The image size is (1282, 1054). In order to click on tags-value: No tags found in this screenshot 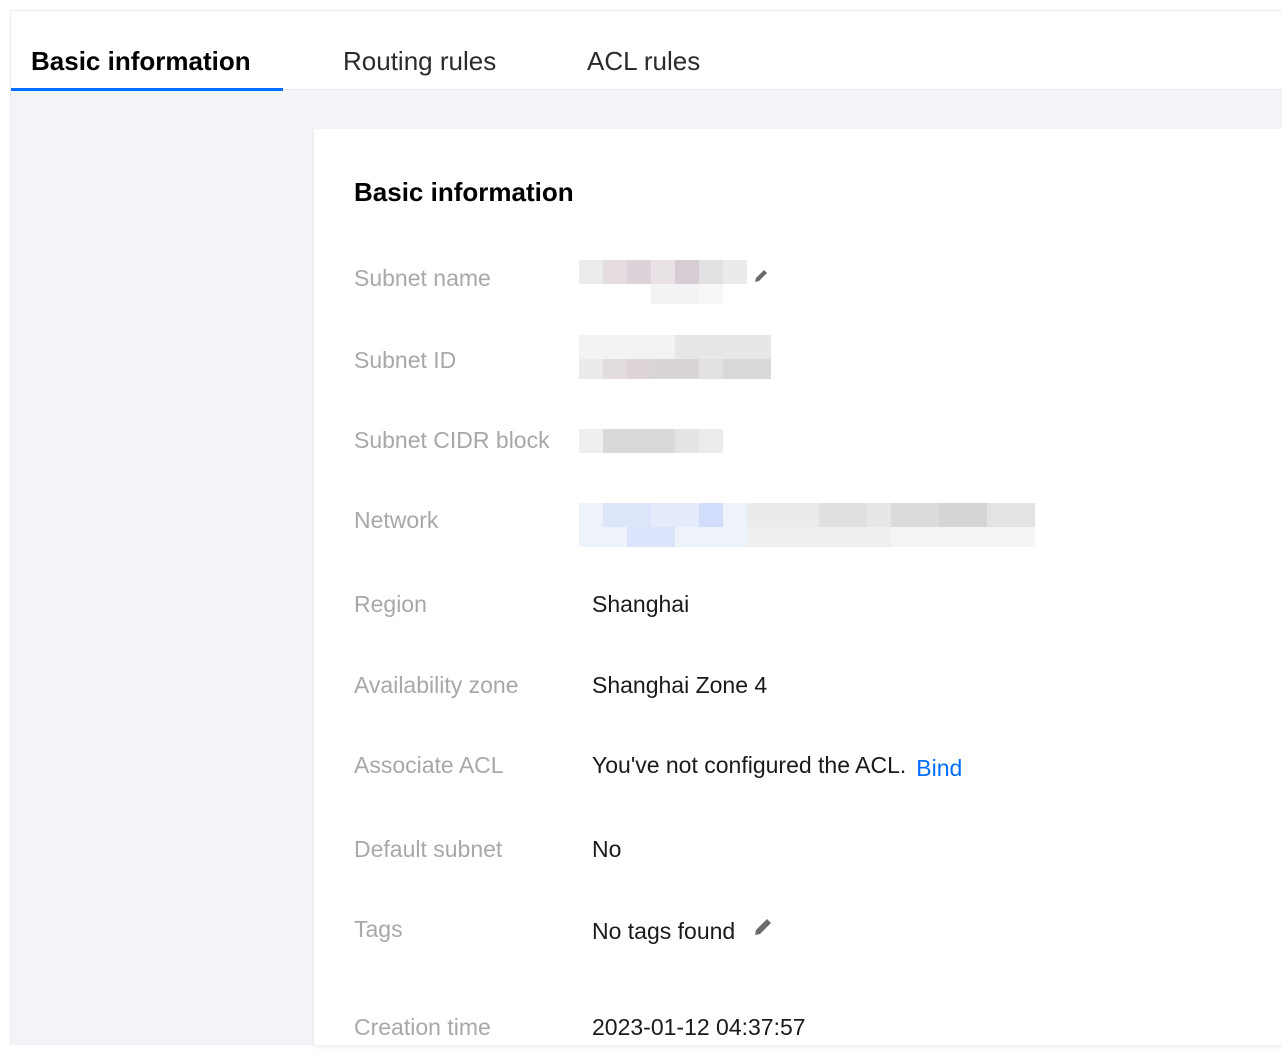, I will do `click(683, 932)`.